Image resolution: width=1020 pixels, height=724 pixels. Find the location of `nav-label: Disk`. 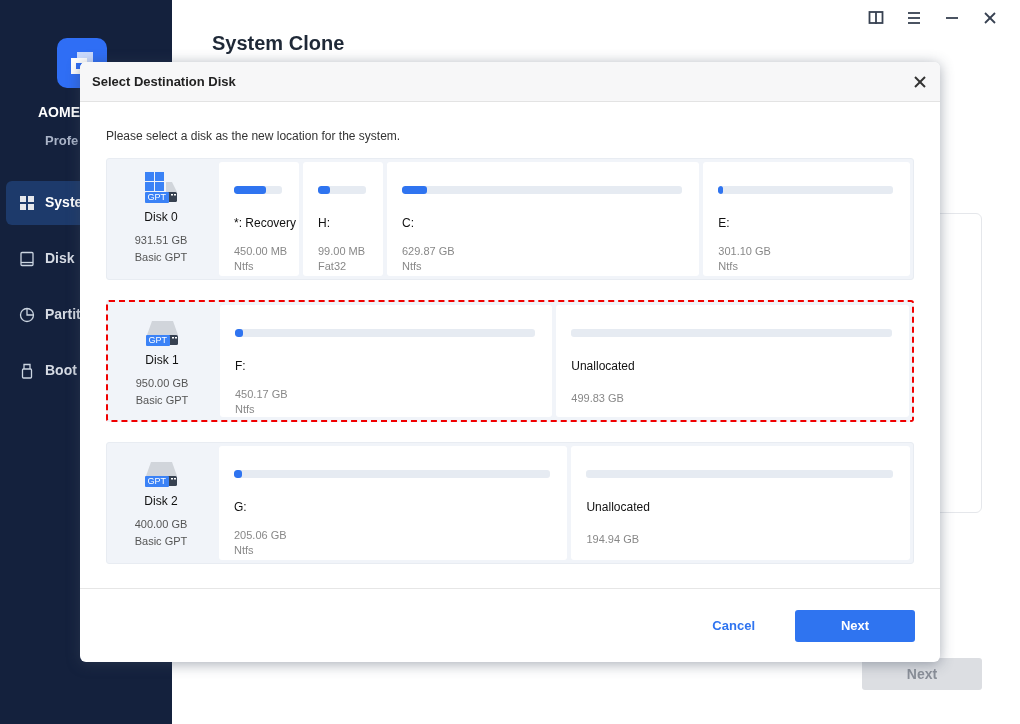

nav-label: Disk is located at coordinates (60, 258).